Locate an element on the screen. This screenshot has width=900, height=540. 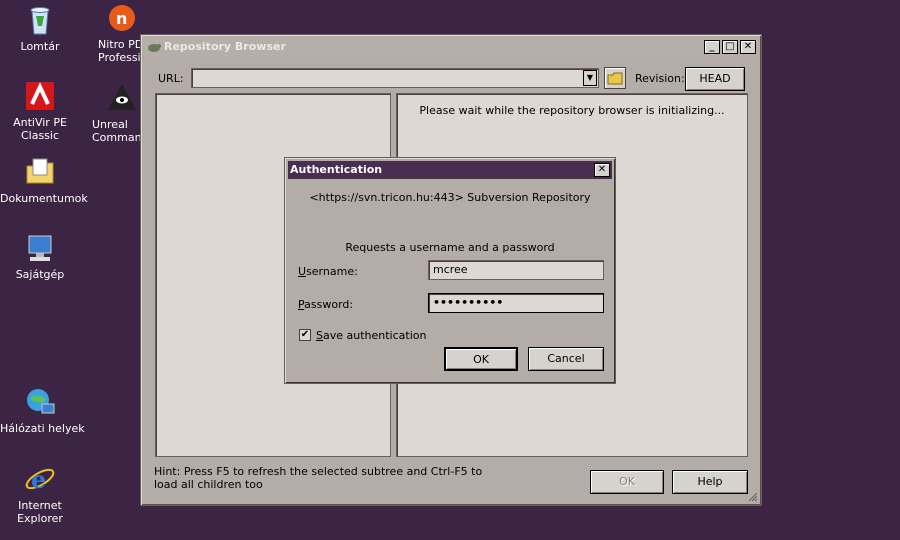
desktop-icon-recycle-bin: Lomtár is located at coordinates (40, 28).